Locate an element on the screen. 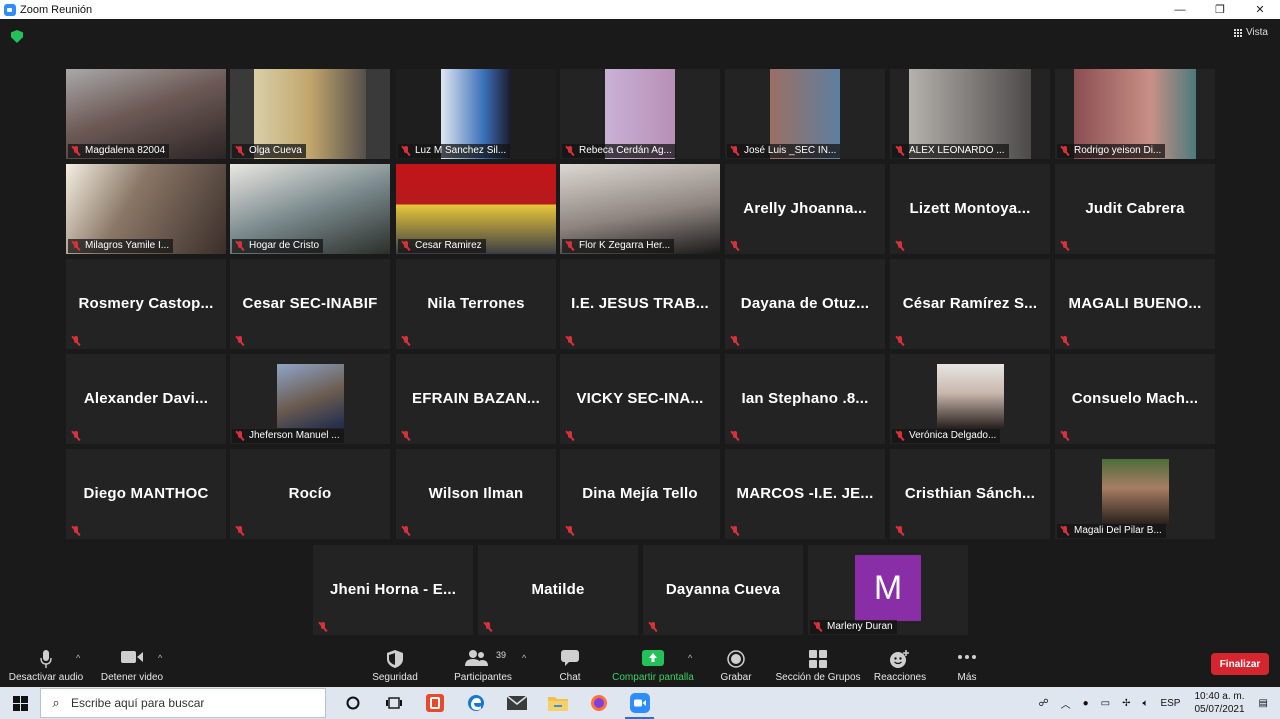 This screenshot has width=1280, height=719. participants-options-caret: ^ is located at coordinates (524, 658).